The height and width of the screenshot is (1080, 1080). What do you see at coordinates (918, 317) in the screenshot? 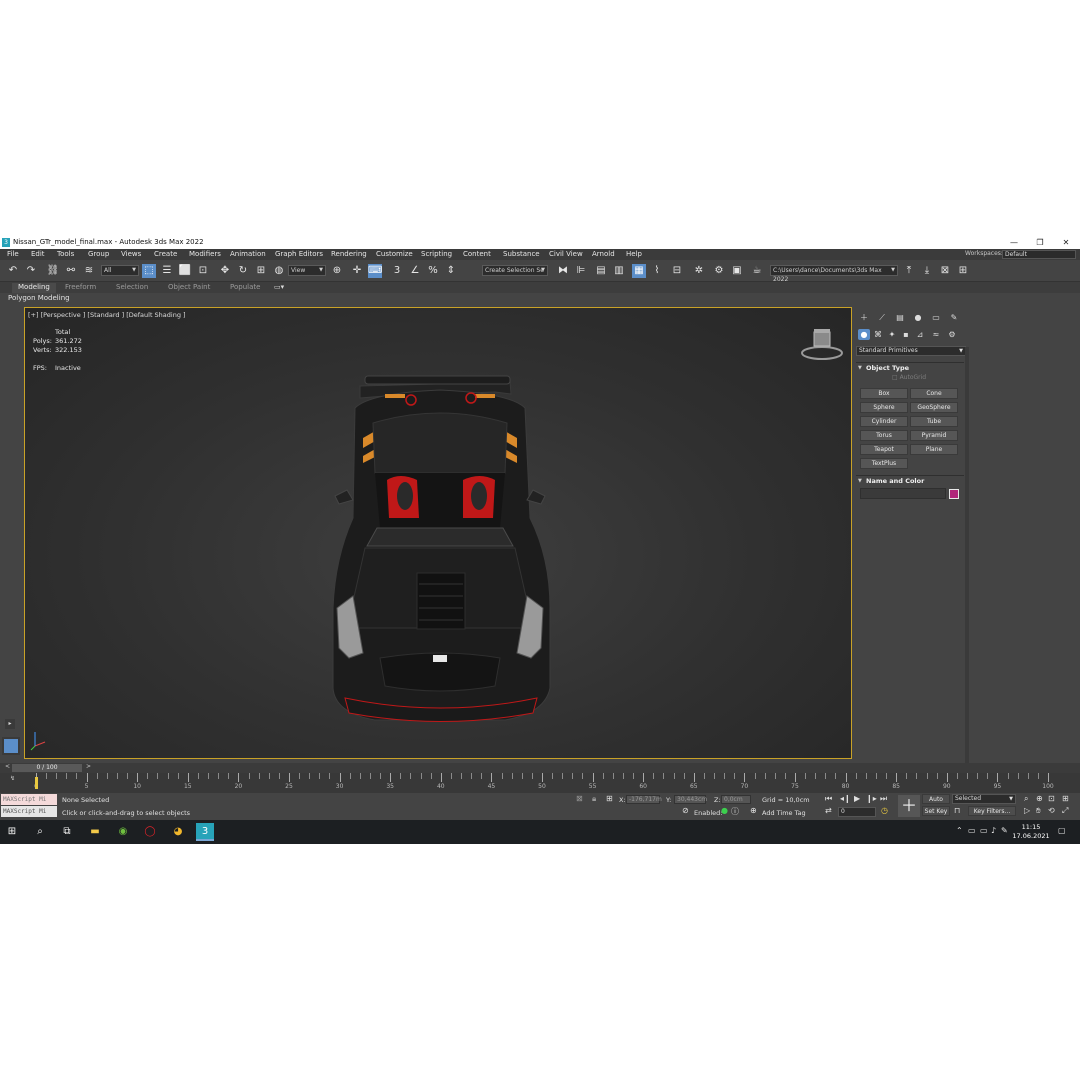
I see `motion-tab-icon: ●` at bounding box center [918, 317].